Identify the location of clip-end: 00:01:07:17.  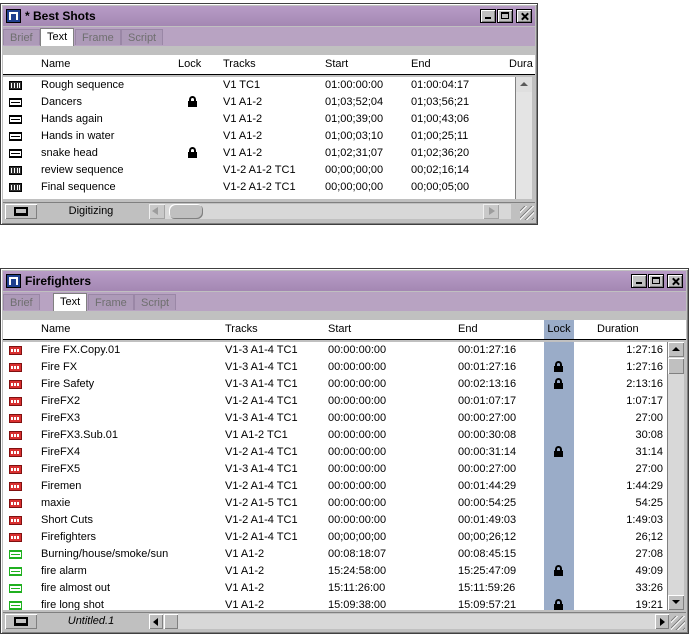
(487, 401).